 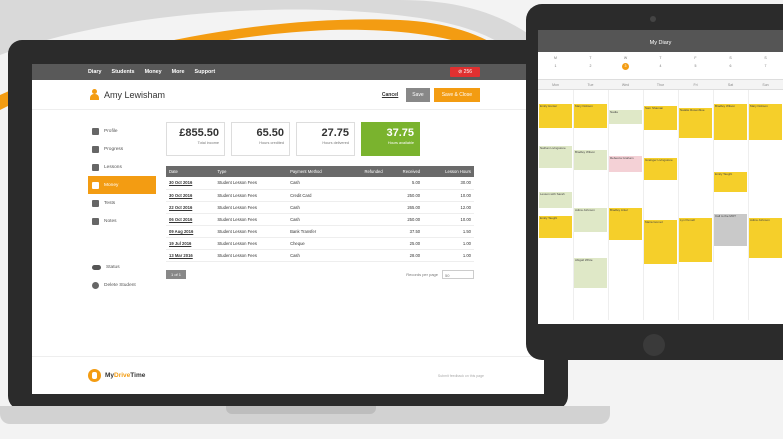 What do you see at coordinates (208, 143) in the screenshot?
I see `stat-label: Total income` at bounding box center [208, 143].